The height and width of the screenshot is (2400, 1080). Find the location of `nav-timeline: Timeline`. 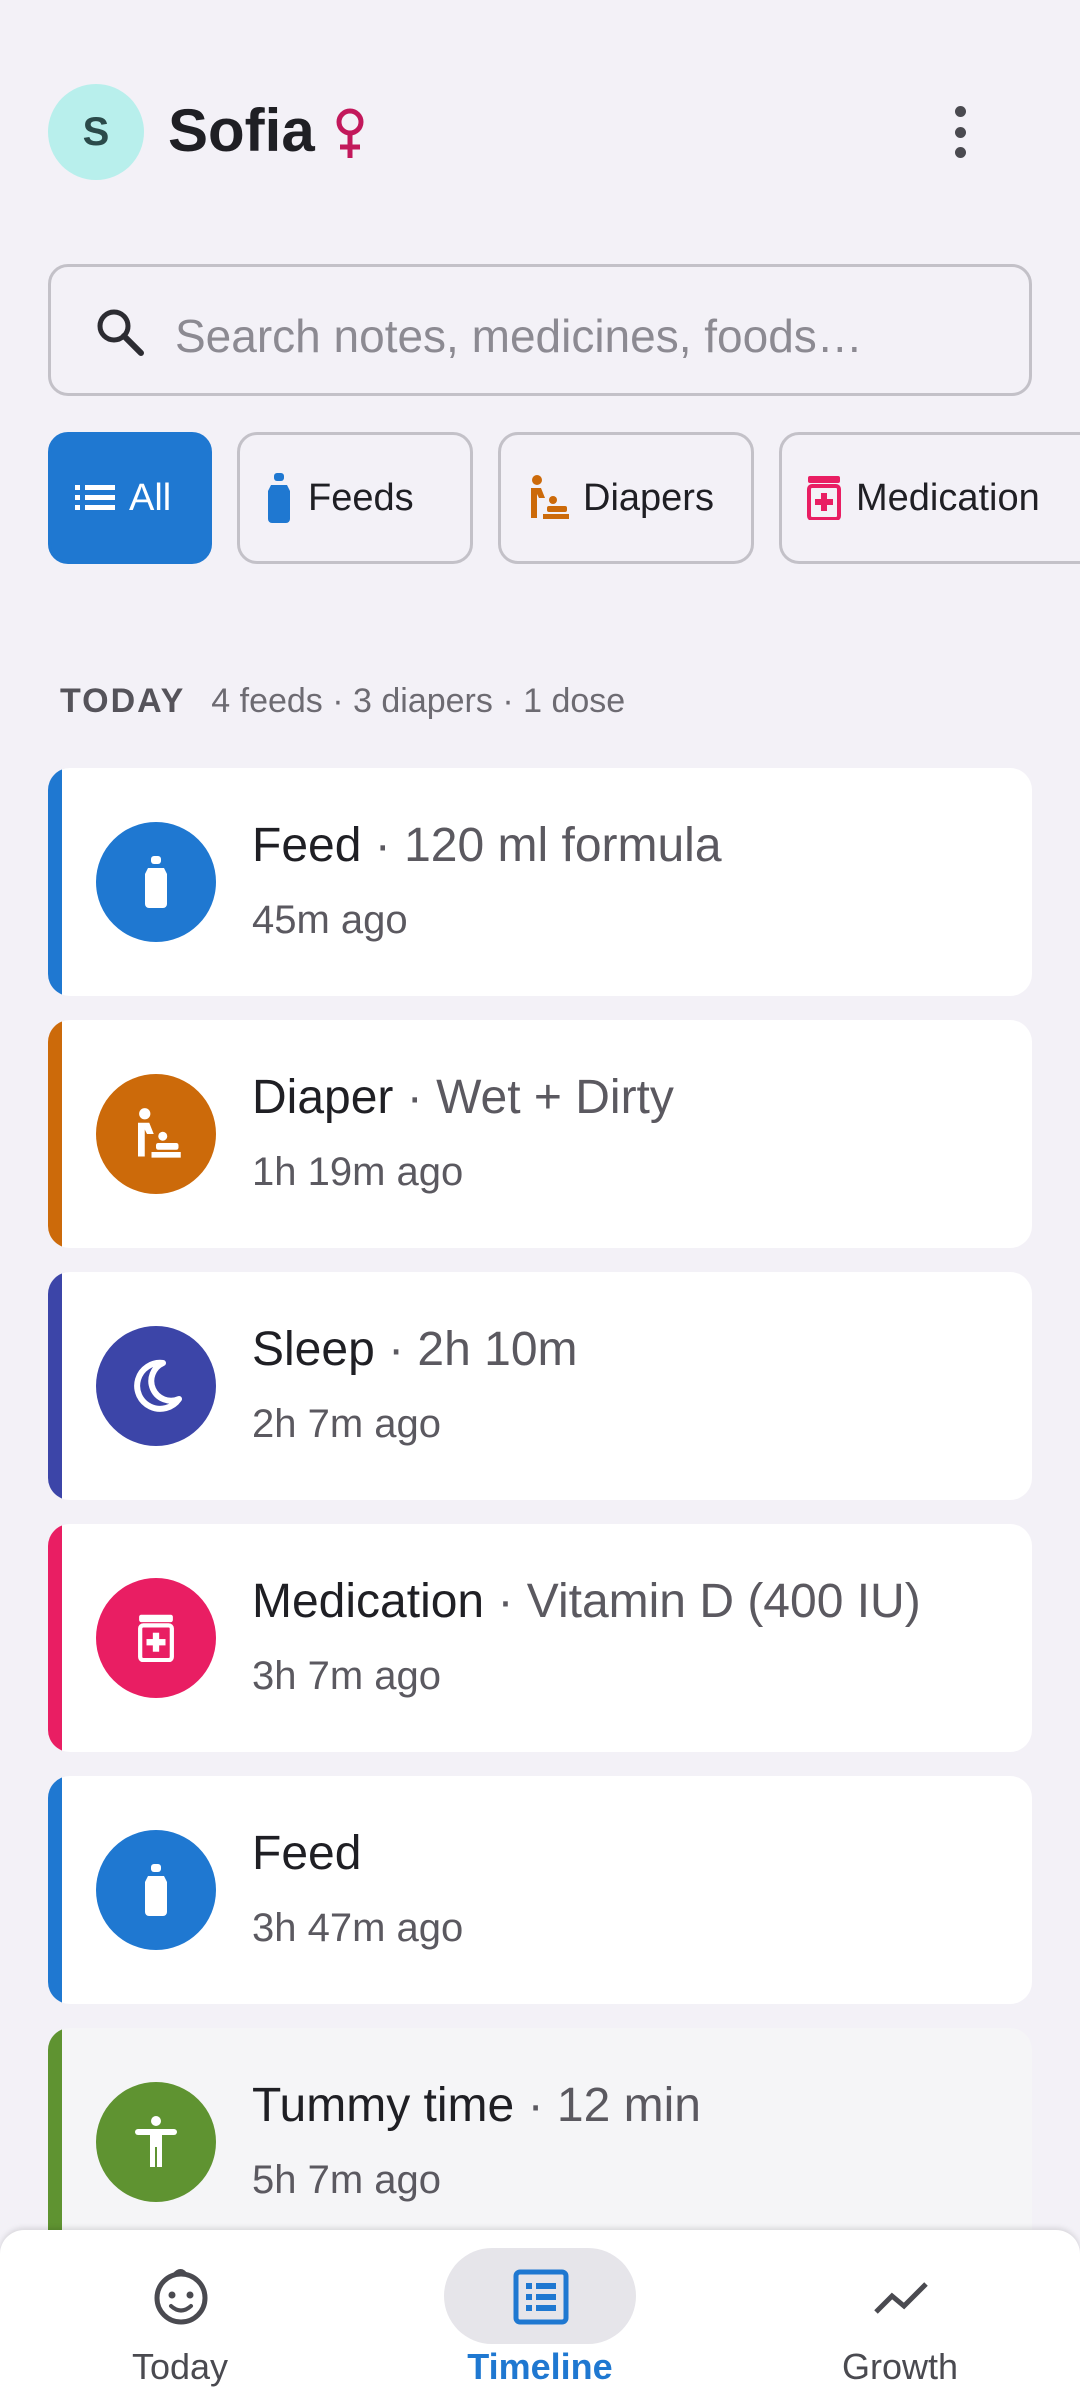

nav-timeline: Timeline is located at coordinates (504, 2315).